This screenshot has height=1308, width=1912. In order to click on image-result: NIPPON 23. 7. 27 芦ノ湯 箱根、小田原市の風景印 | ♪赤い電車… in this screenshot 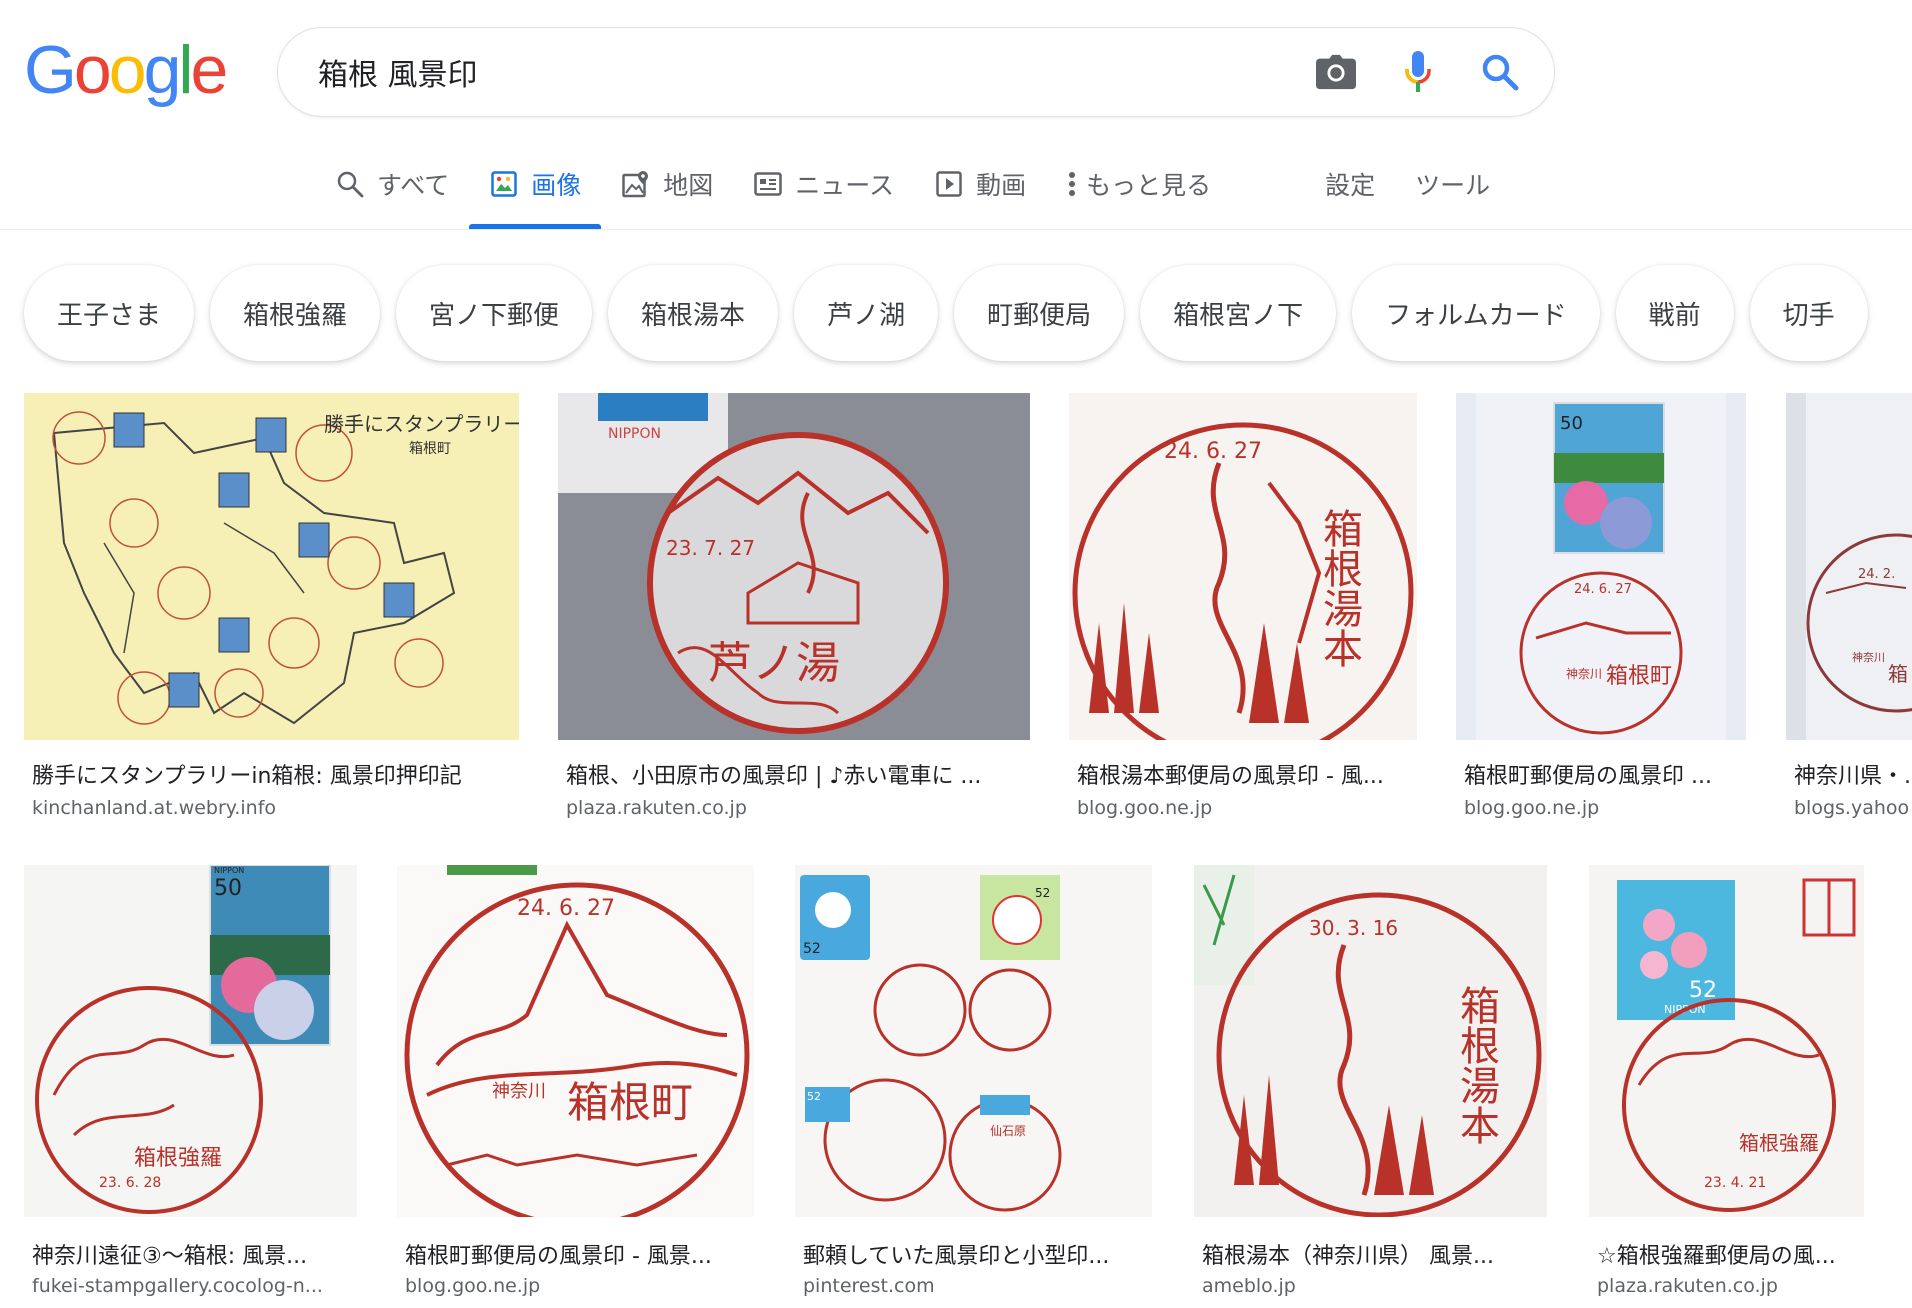, I will do `click(794, 613)`.